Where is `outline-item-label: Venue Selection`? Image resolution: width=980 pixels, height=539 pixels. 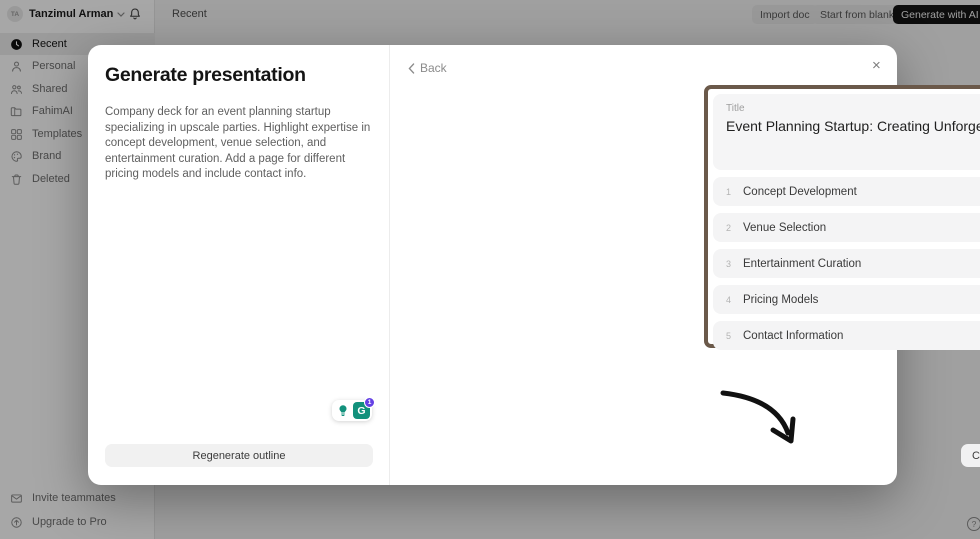
outline-item-label: Venue Selection is located at coordinates (785, 227).